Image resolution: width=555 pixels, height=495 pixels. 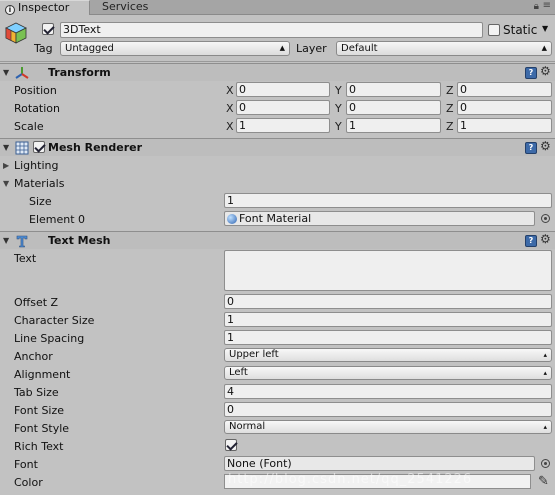 What do you see at coordinates (444, 48) in the screenshot?
I see `layer-dropdown: Default ▲` at bounding box center [444, 48].